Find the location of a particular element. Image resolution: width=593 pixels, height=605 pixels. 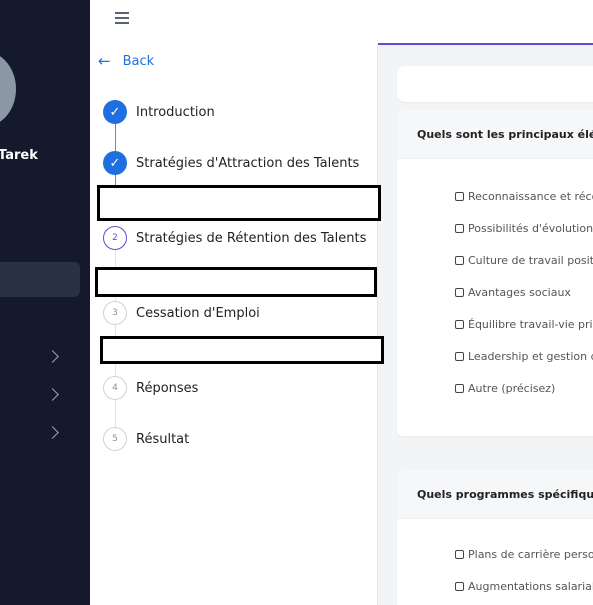

option-row: Autre (précisez) is located at coordinates (505, 388).